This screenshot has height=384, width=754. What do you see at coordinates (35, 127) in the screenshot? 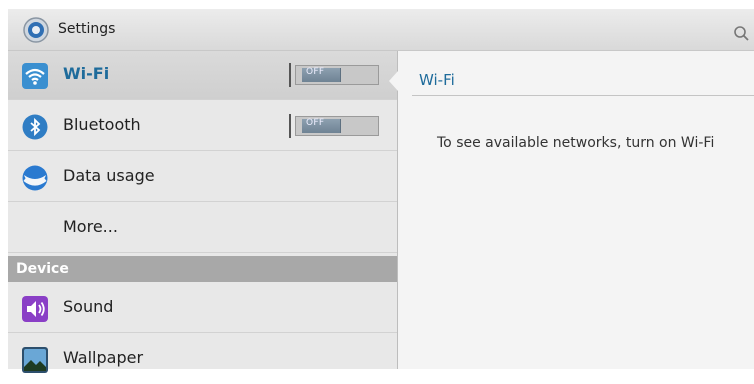
I see `bluetooth-icon` at bounding box center [35, 127].